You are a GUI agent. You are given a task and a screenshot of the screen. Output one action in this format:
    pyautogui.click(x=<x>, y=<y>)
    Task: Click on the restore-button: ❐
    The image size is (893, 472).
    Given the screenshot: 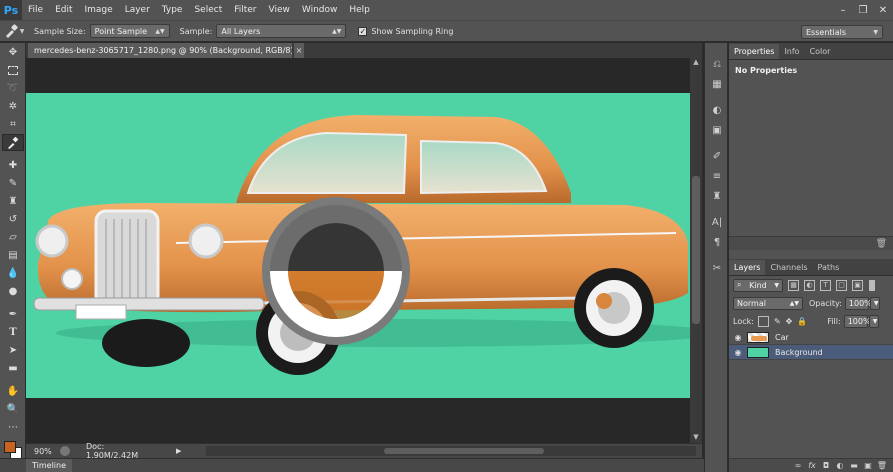 What is the action you would take?
    pyautogui.click(x=863, y=10)
    